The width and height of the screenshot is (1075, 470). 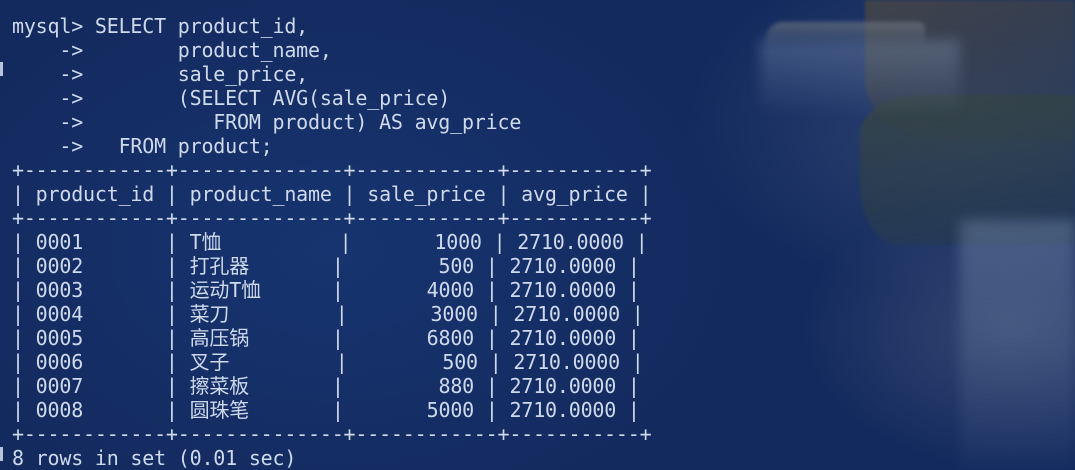 What do you see at coordinates (328, 314) in the screenshot?
I see `table-row: | 0004 | 菜刀 | 3000 | 2710.0000 |` at bounding box center [328, 314].